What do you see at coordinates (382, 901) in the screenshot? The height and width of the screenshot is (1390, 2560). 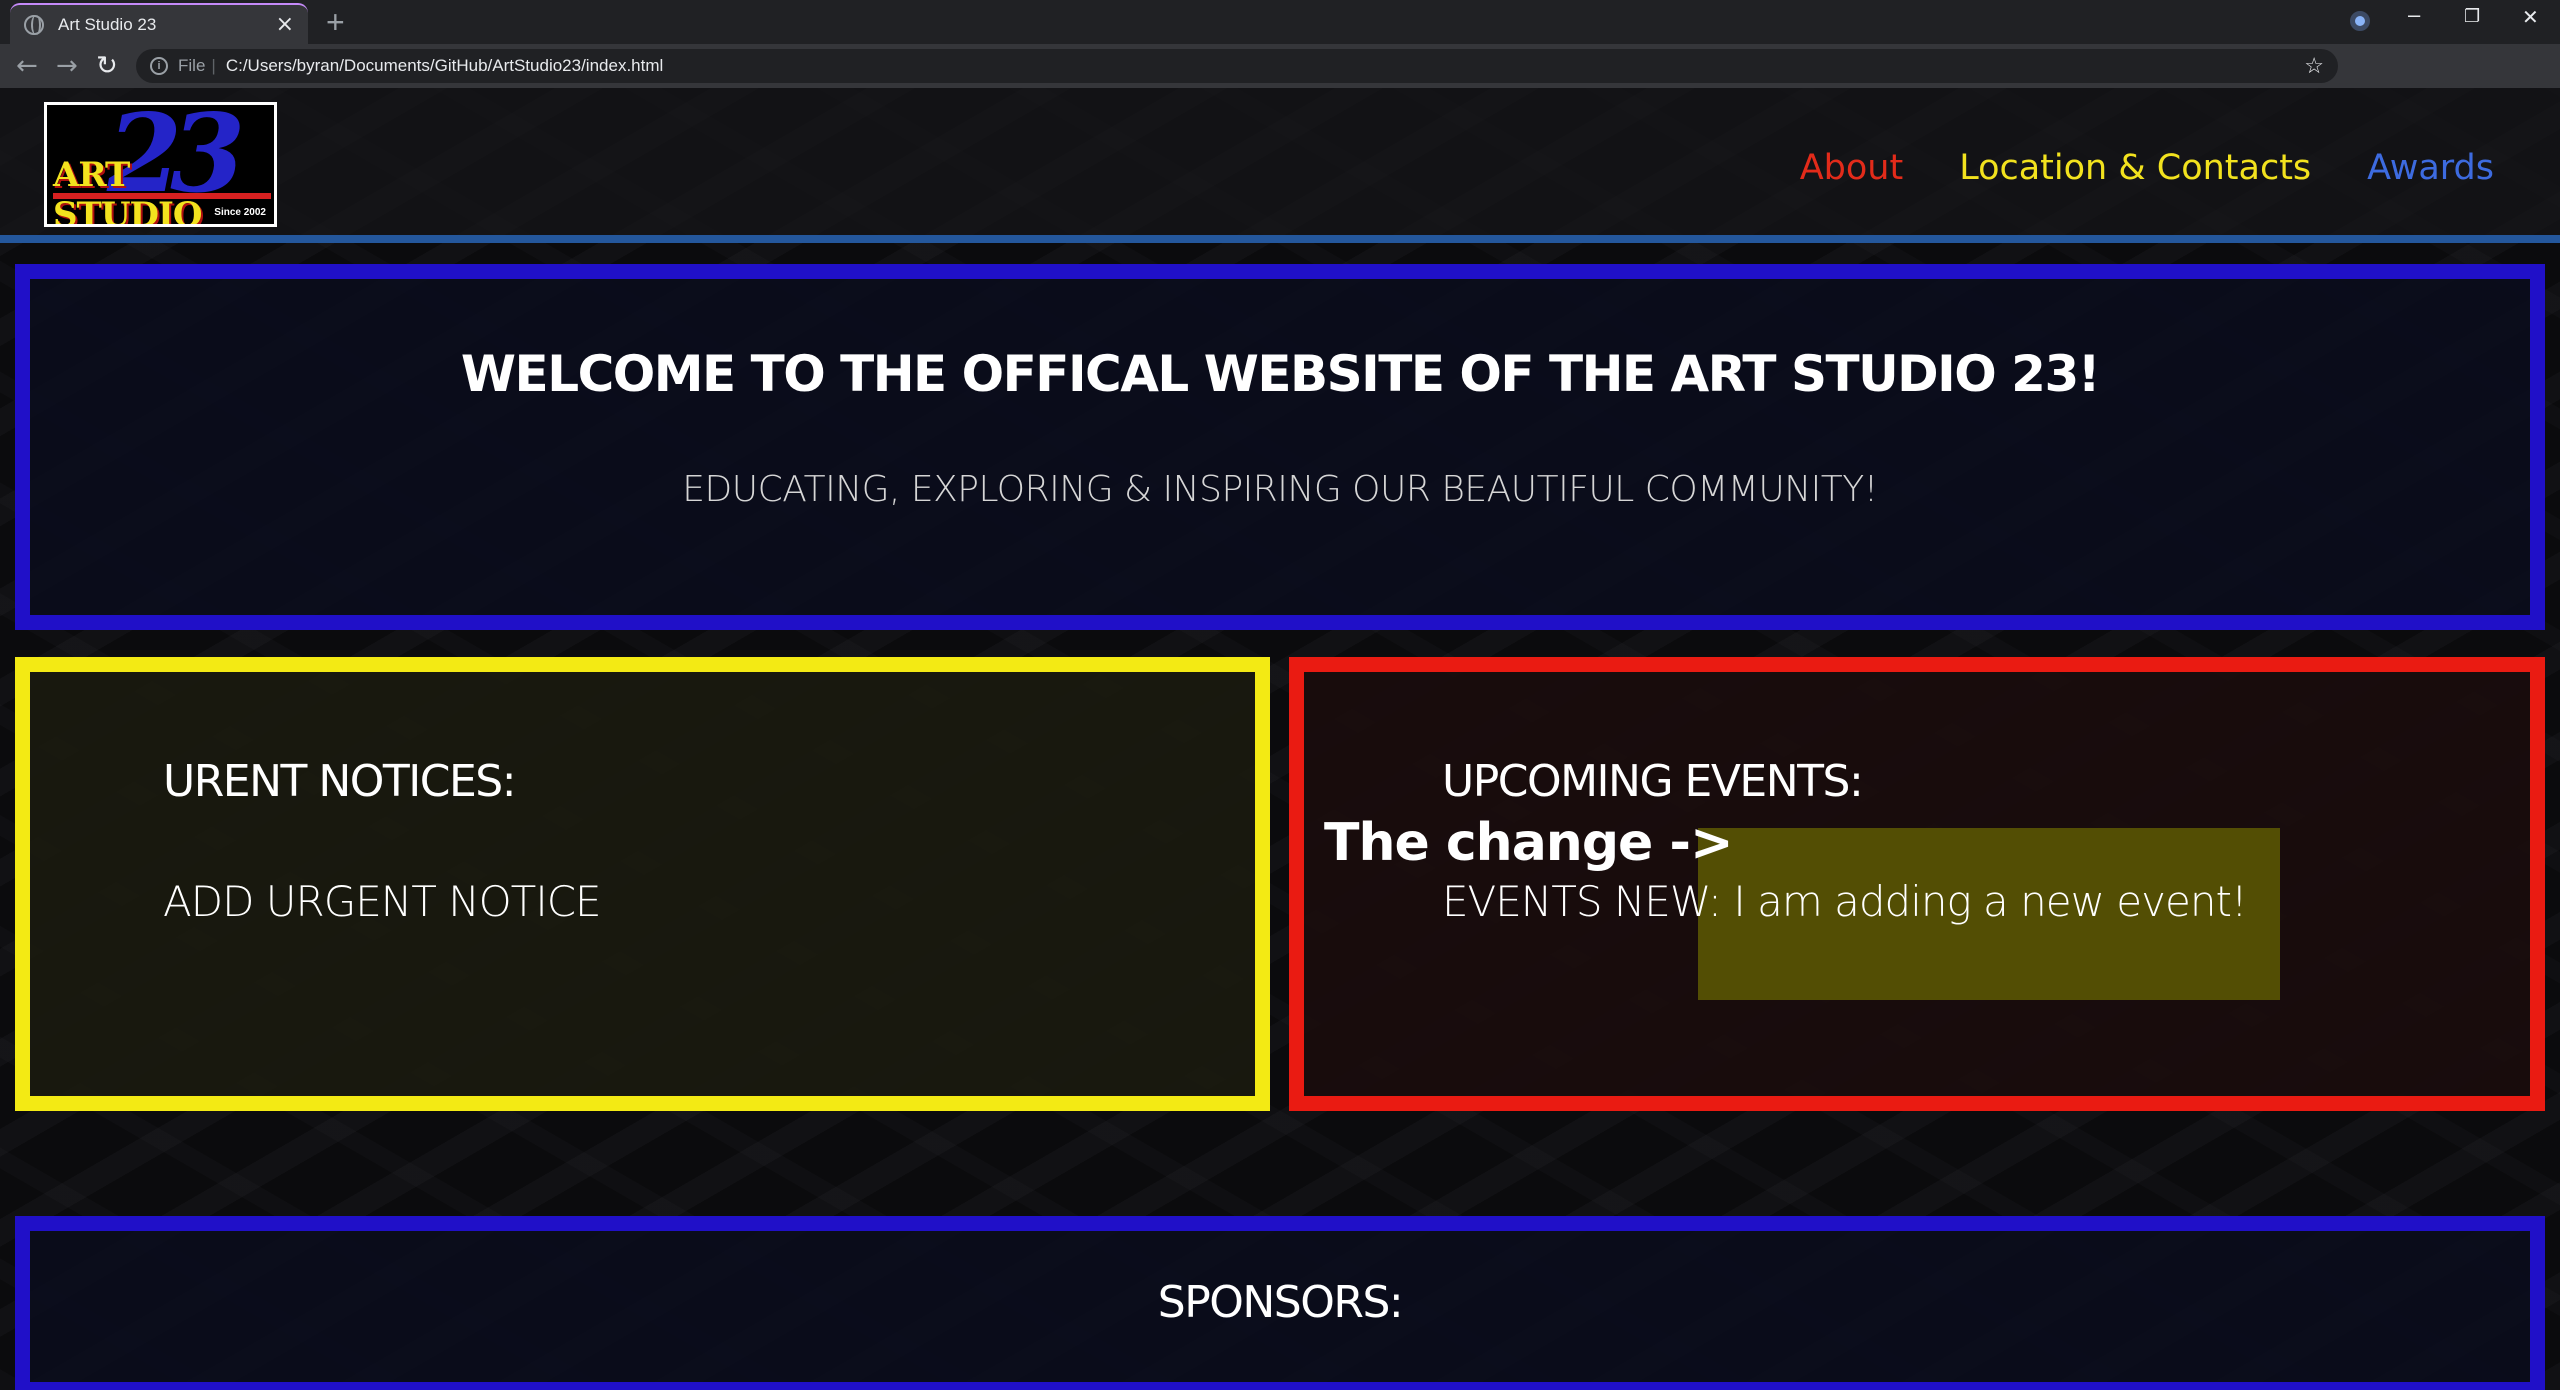 I see `urgent-notice-text: ADD URGENT NOTICE` at bounding box center [382, 901].